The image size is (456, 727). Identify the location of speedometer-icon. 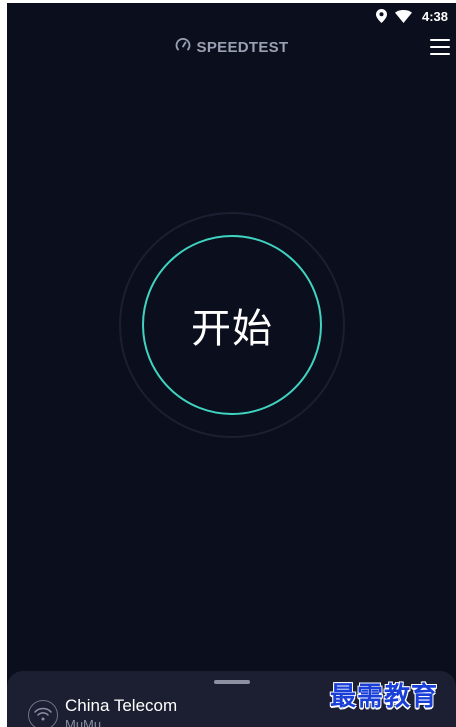
(183, 47).